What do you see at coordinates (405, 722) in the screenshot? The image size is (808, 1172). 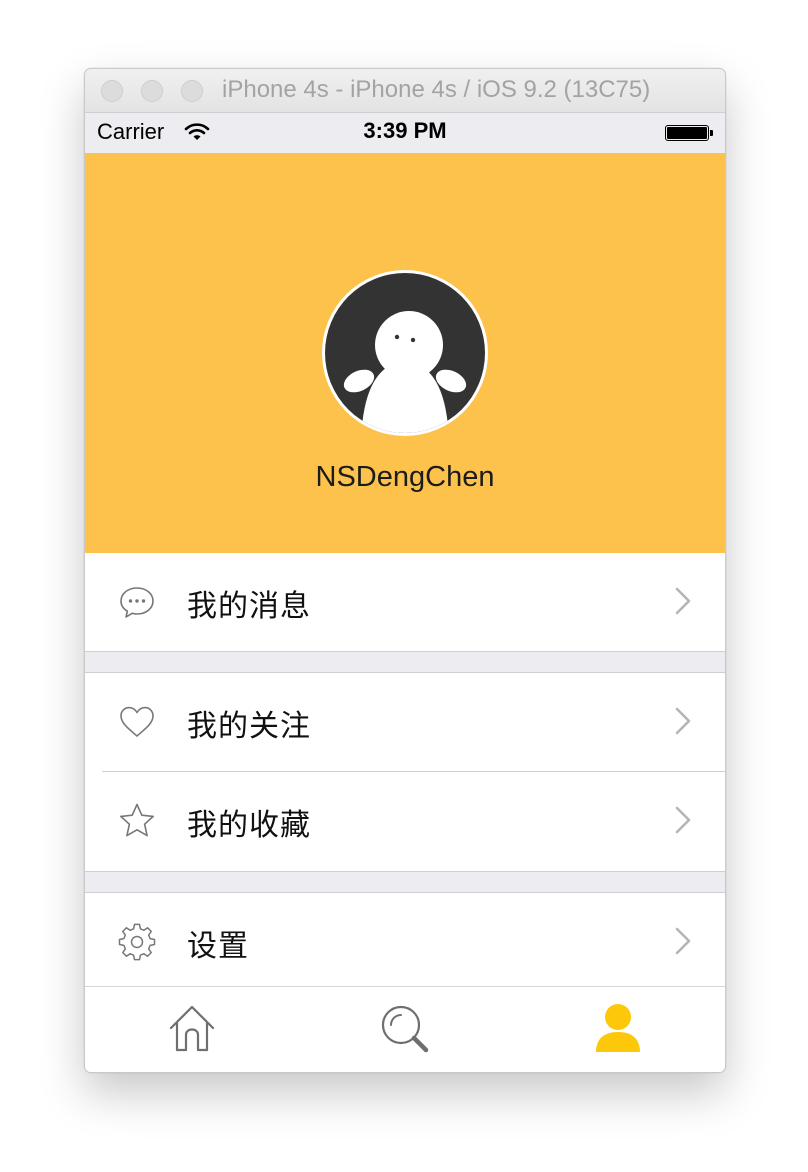 I see `menu-row-follows: 我的关注` at bounding box center [405, 722].